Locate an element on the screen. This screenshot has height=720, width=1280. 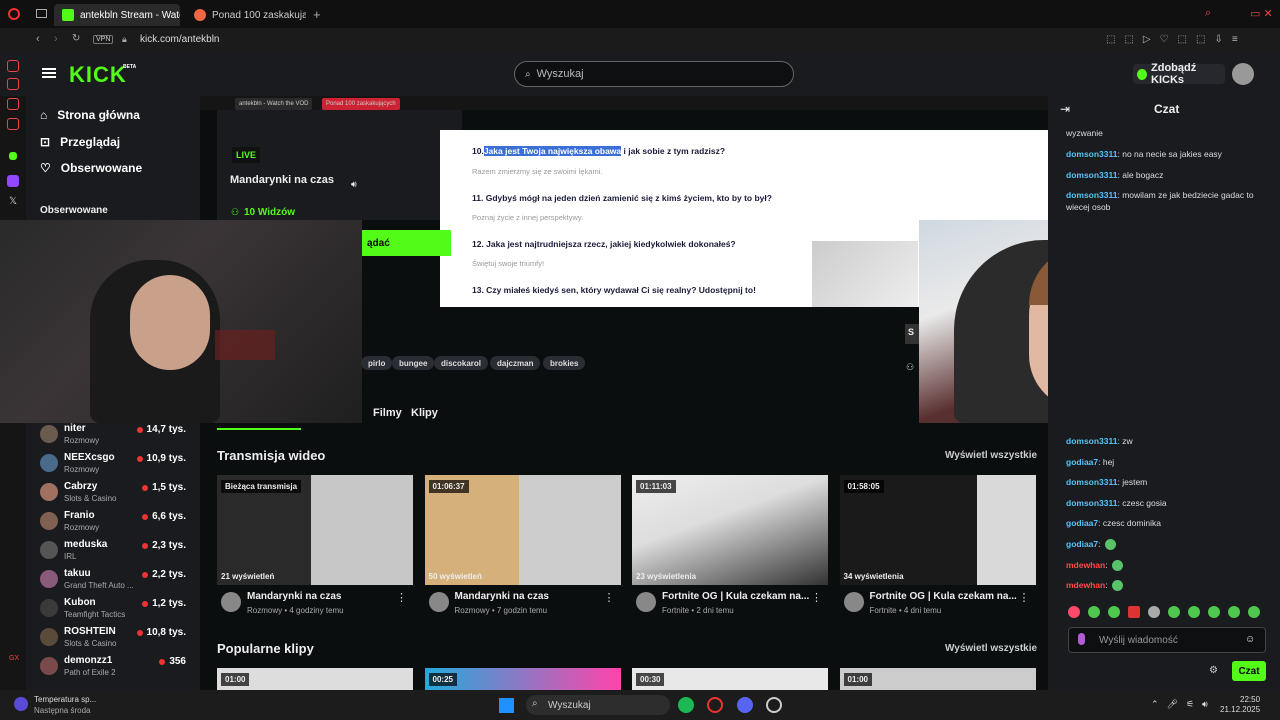
collapse-chat-icon: ⇥ is located at coordinates (1065, 109).